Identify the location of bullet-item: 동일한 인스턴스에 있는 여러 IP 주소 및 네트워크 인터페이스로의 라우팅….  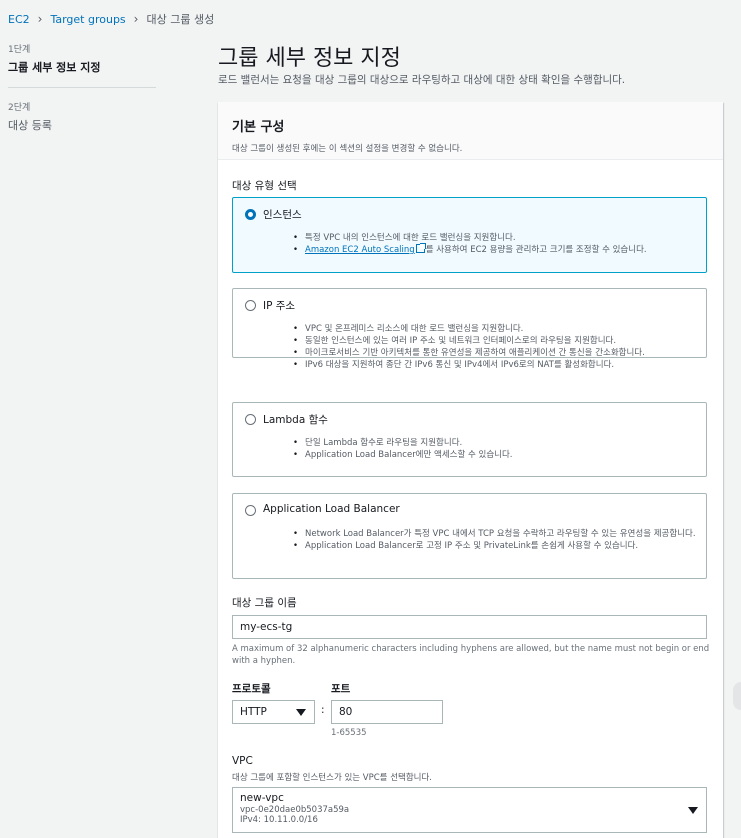
(496, 341).